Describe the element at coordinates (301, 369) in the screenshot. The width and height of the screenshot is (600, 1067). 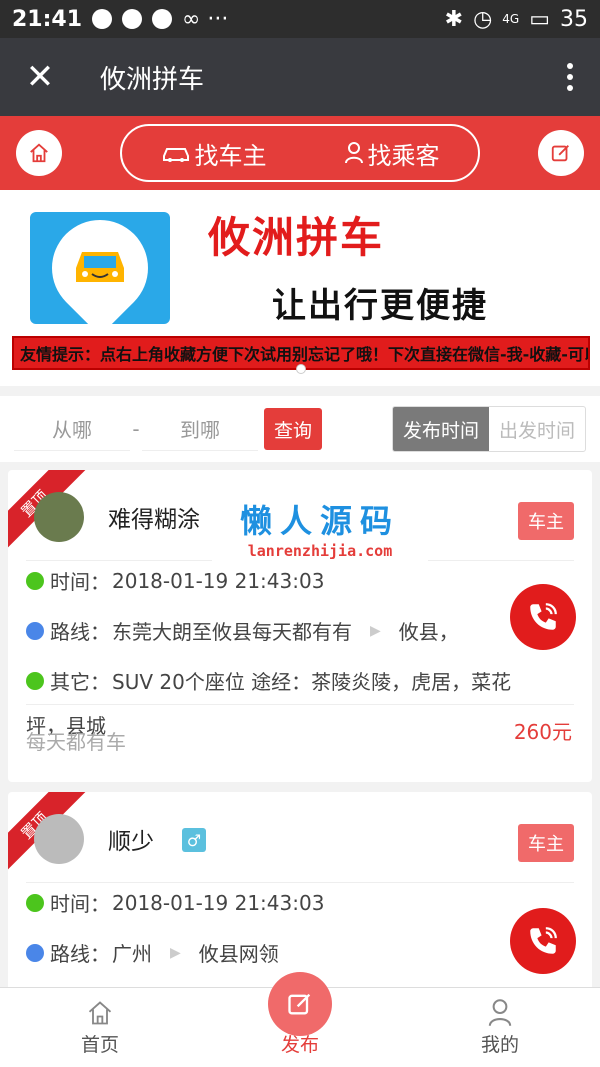
I see `carousel-indicator` at that location.